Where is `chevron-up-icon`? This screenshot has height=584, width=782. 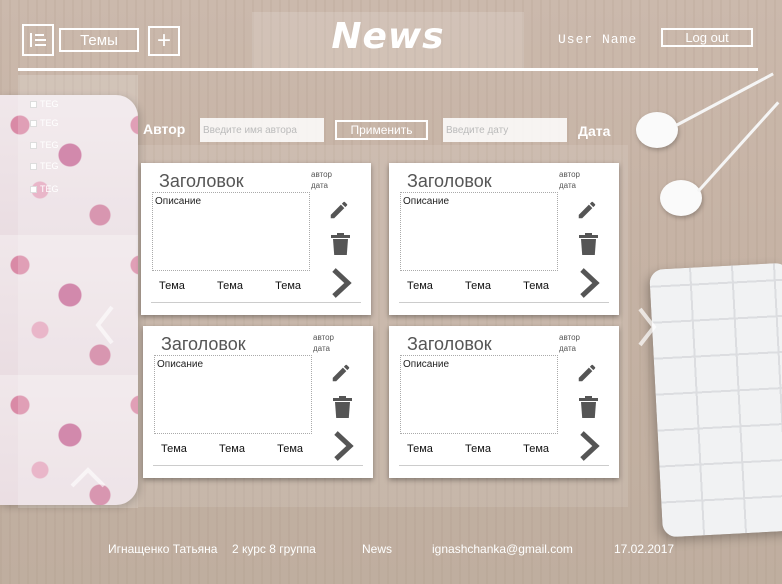
chevron-up-icon is located at coordinates (88, 477).